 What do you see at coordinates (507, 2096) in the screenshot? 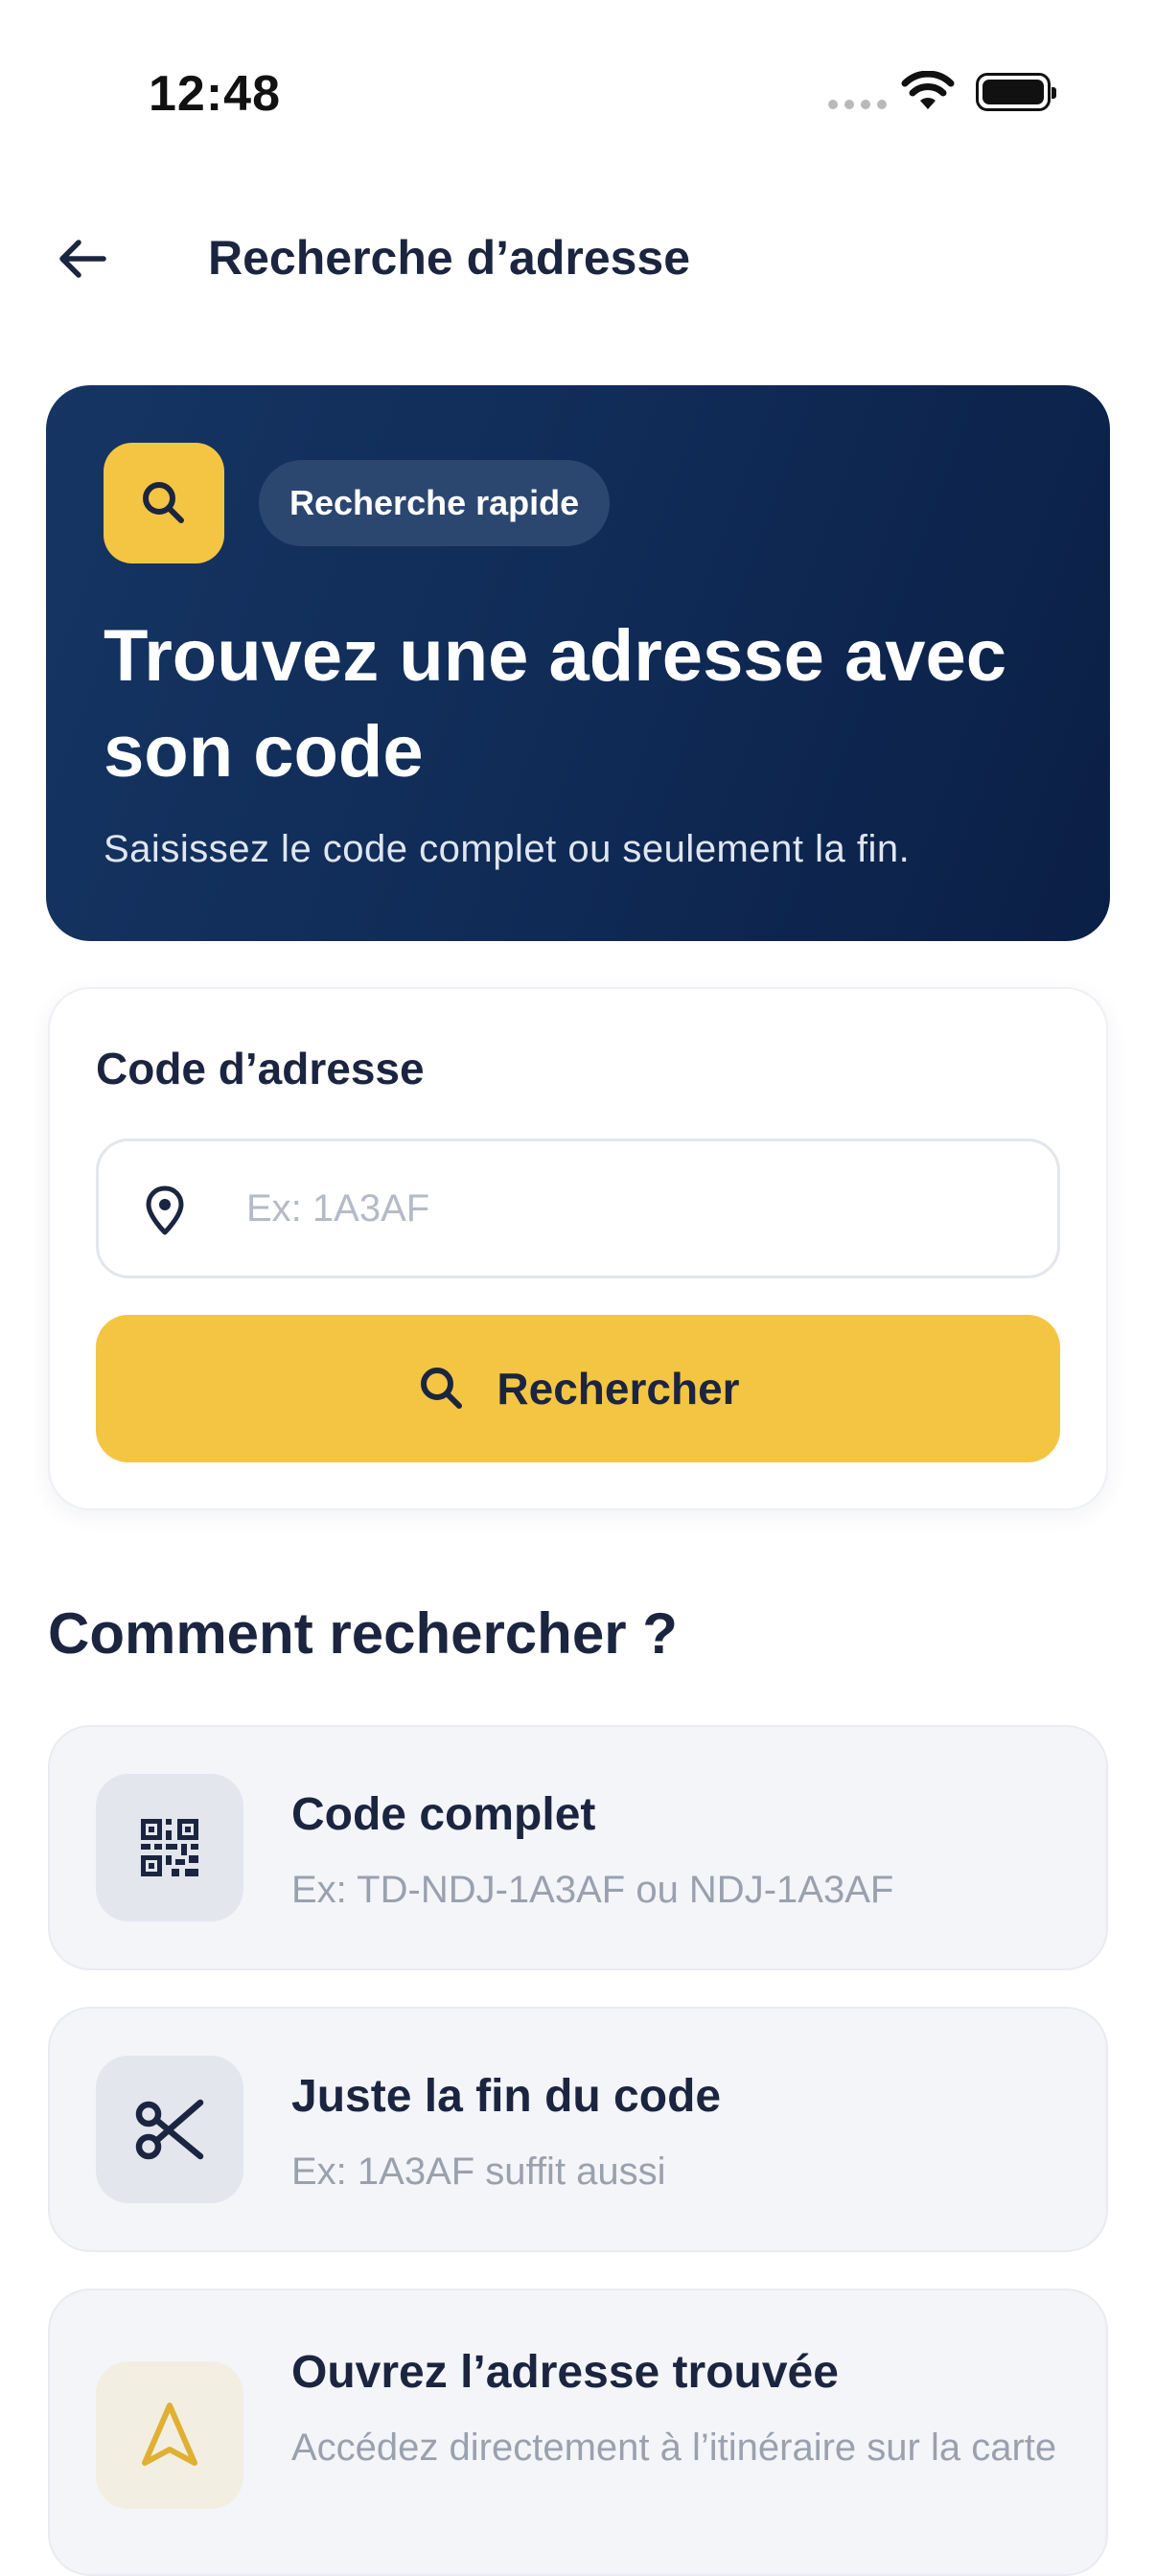
I see `tip-title: Juste la fin du code` at bounding box center [507, 2096].